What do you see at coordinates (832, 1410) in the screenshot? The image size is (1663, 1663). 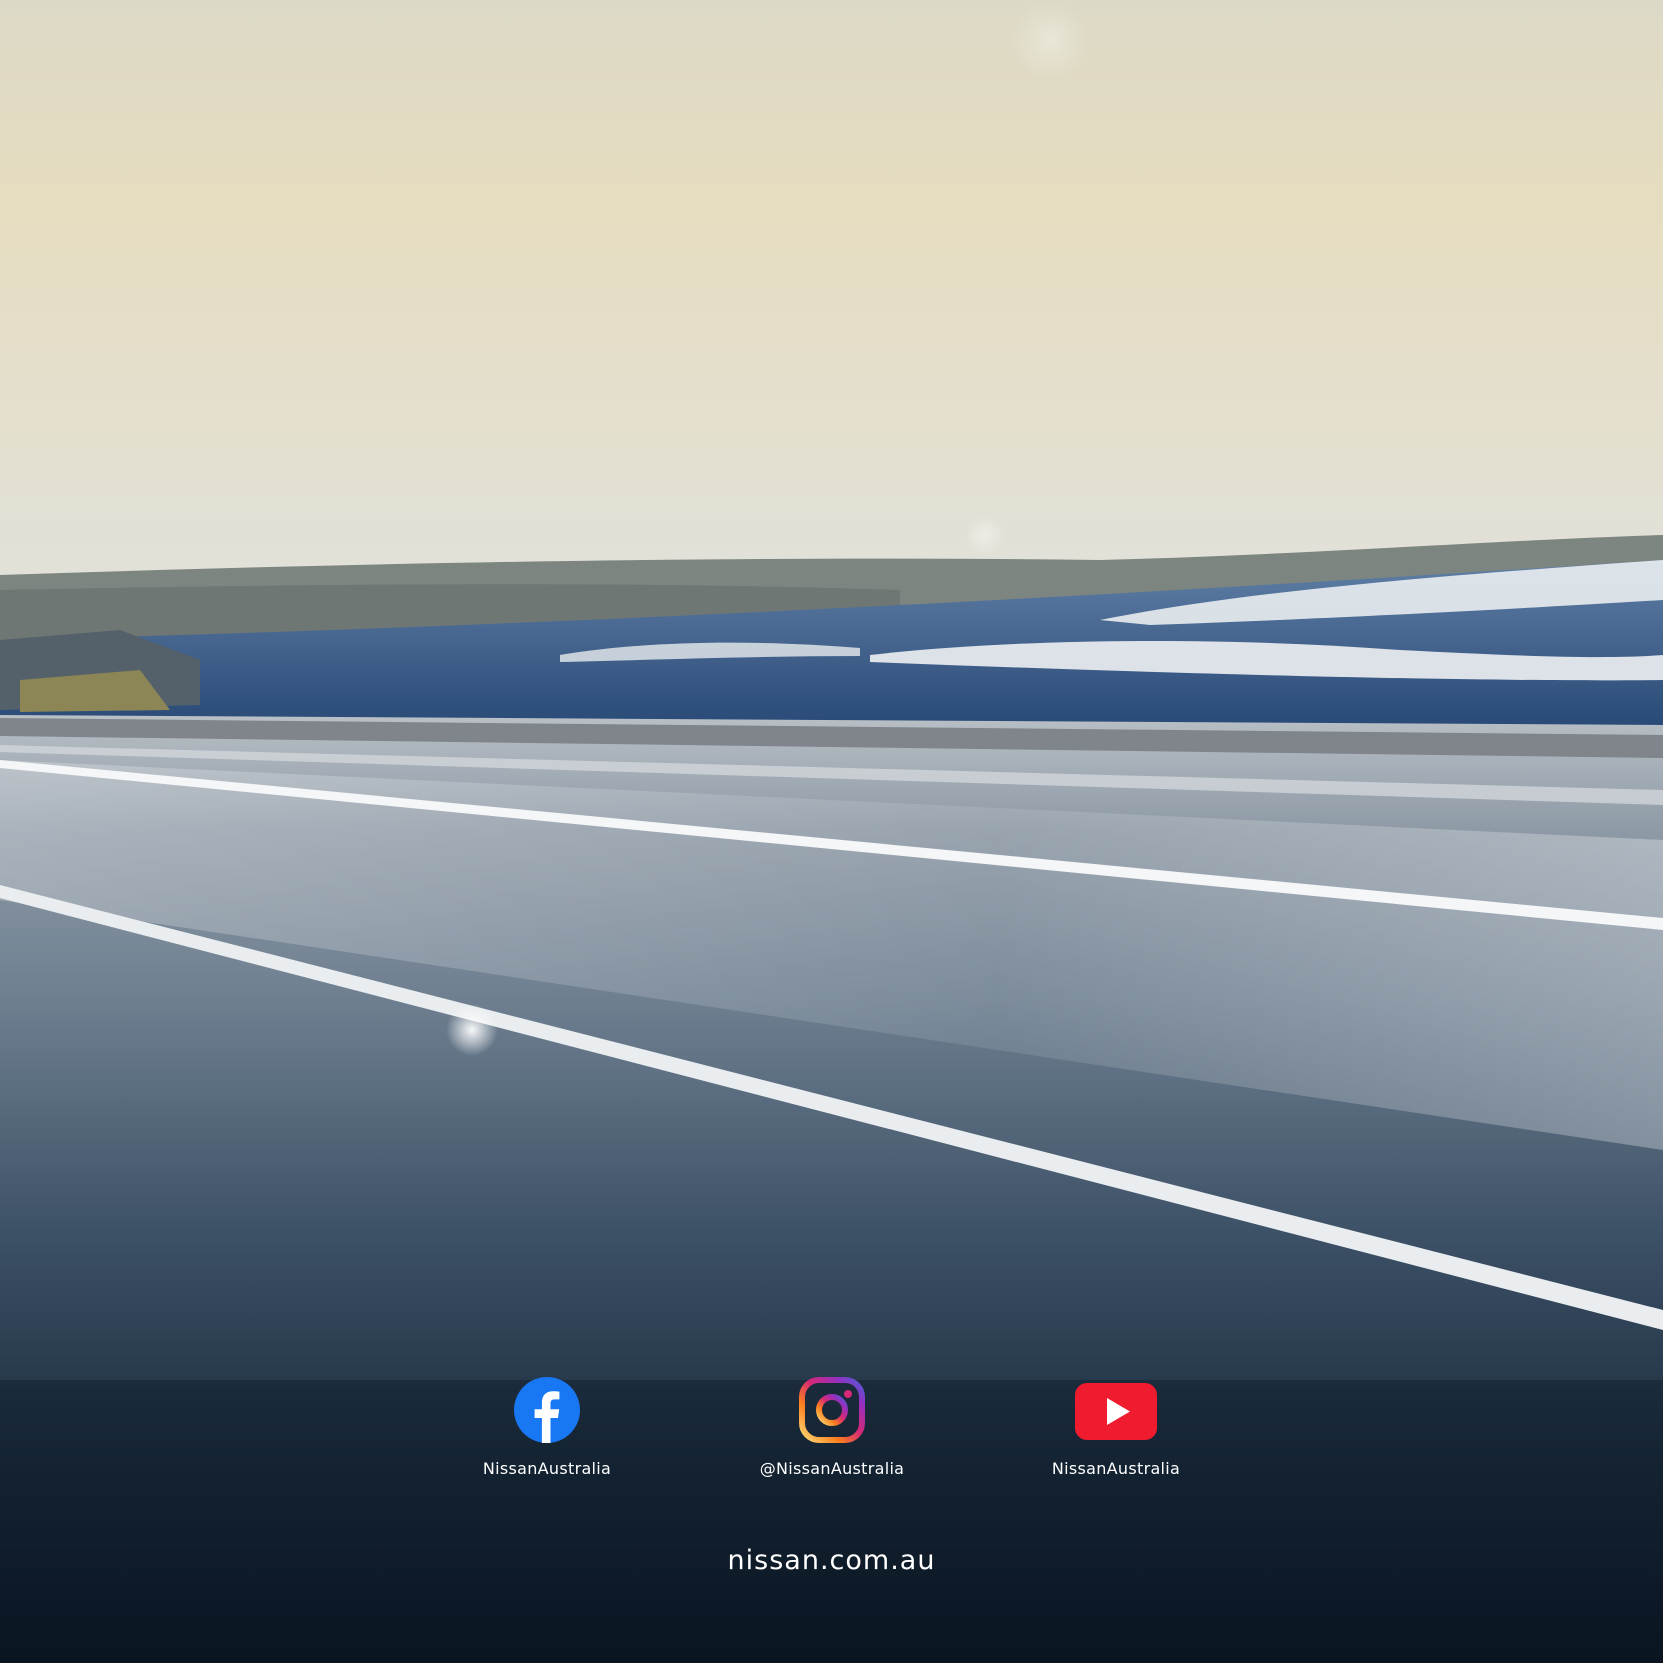 I see `instagram-icon` at bounding box center [832, 1410].